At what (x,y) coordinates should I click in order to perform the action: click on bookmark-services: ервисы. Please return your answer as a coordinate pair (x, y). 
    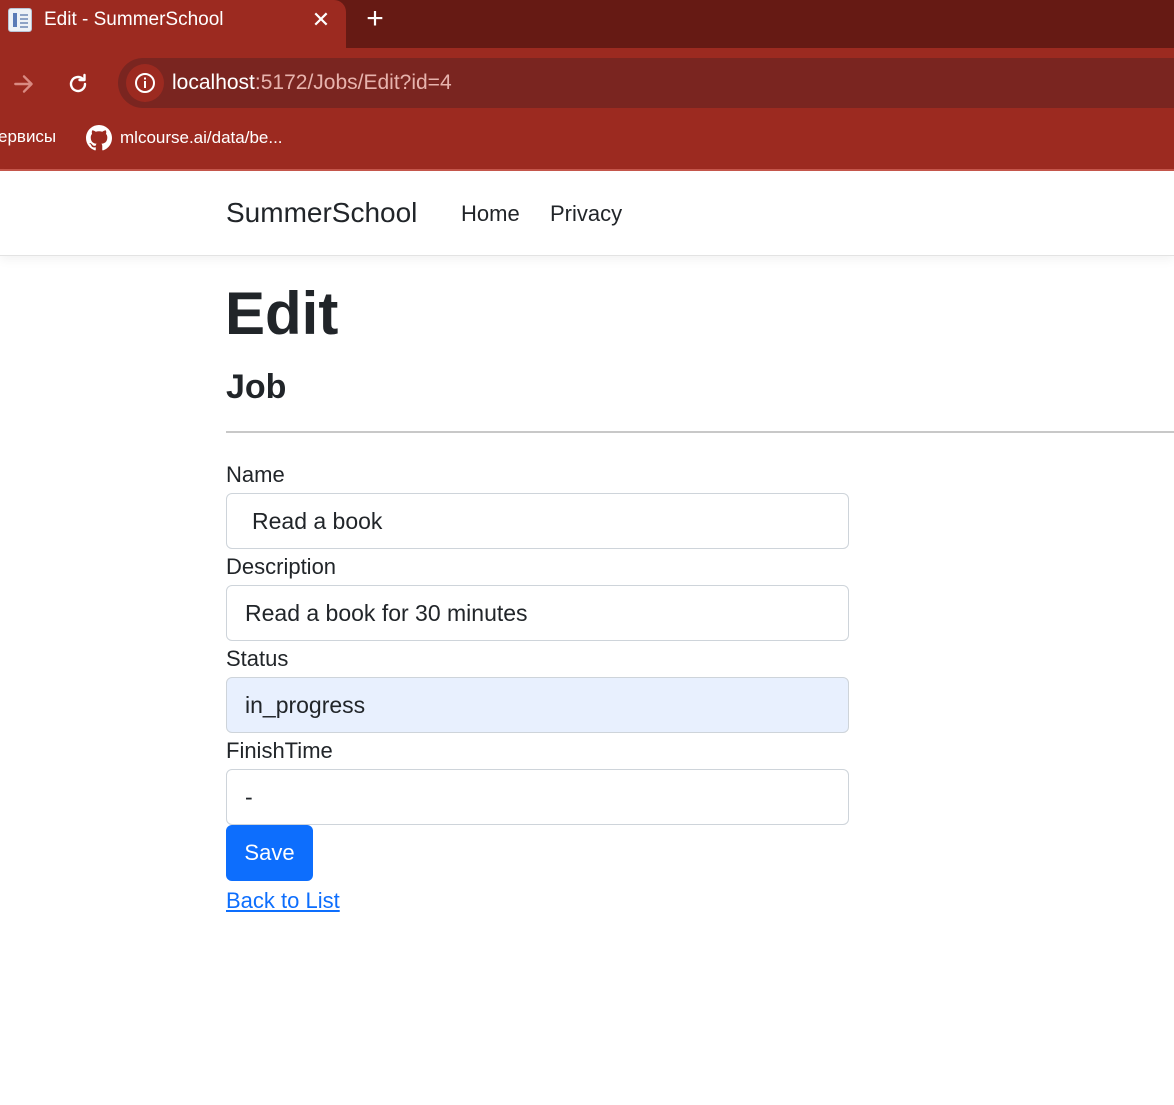
    Looking at the image, I should click on (28, 137).